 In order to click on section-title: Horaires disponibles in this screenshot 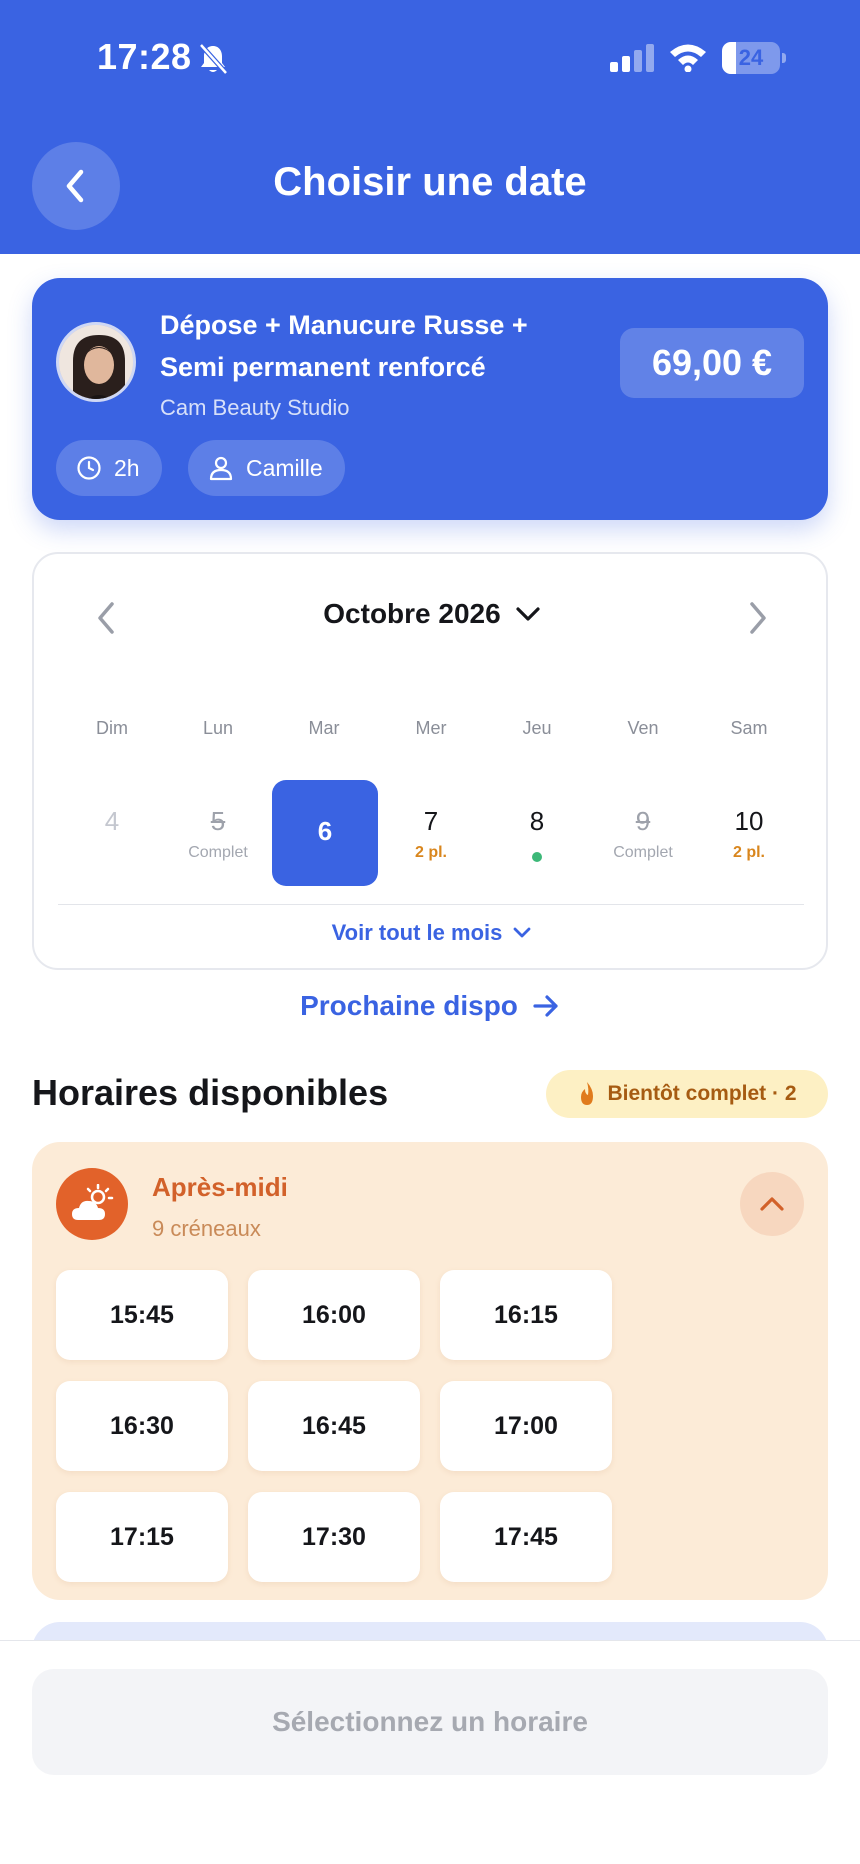, I will do `click(210, 1092)`.